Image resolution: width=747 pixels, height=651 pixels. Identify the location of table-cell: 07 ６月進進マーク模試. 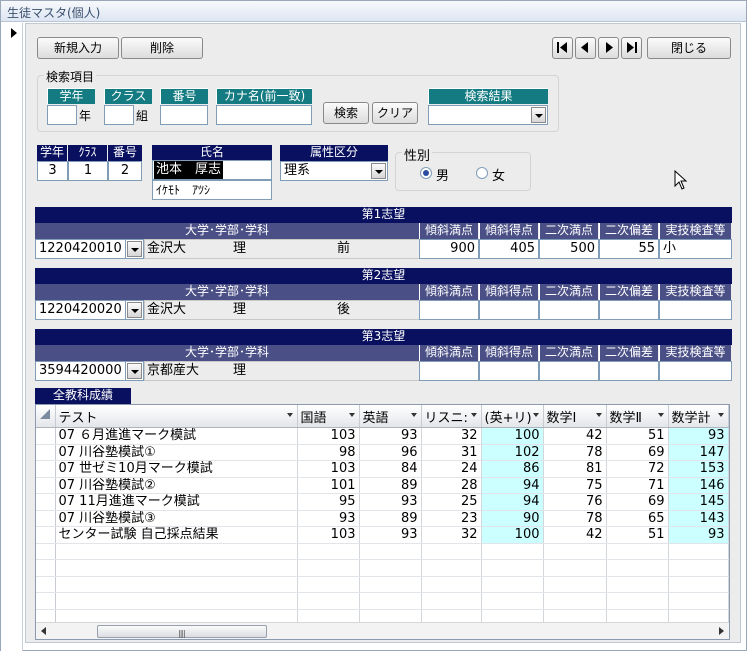
(176, 436).